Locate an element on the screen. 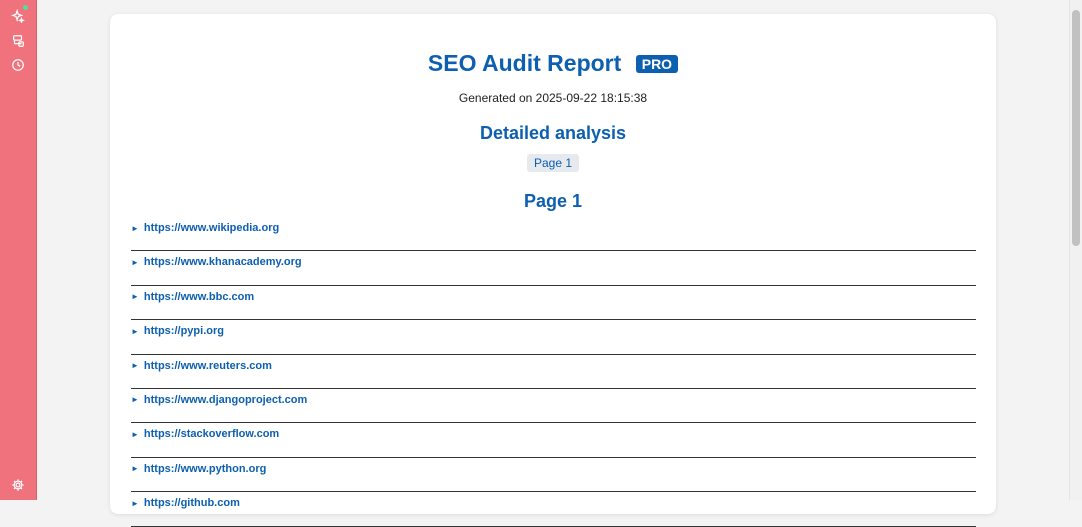 Image resolution: width=1082 pixels, height=527 pixels. list-item: ► https://www.reuters.com is located at coordinates (553, 372).